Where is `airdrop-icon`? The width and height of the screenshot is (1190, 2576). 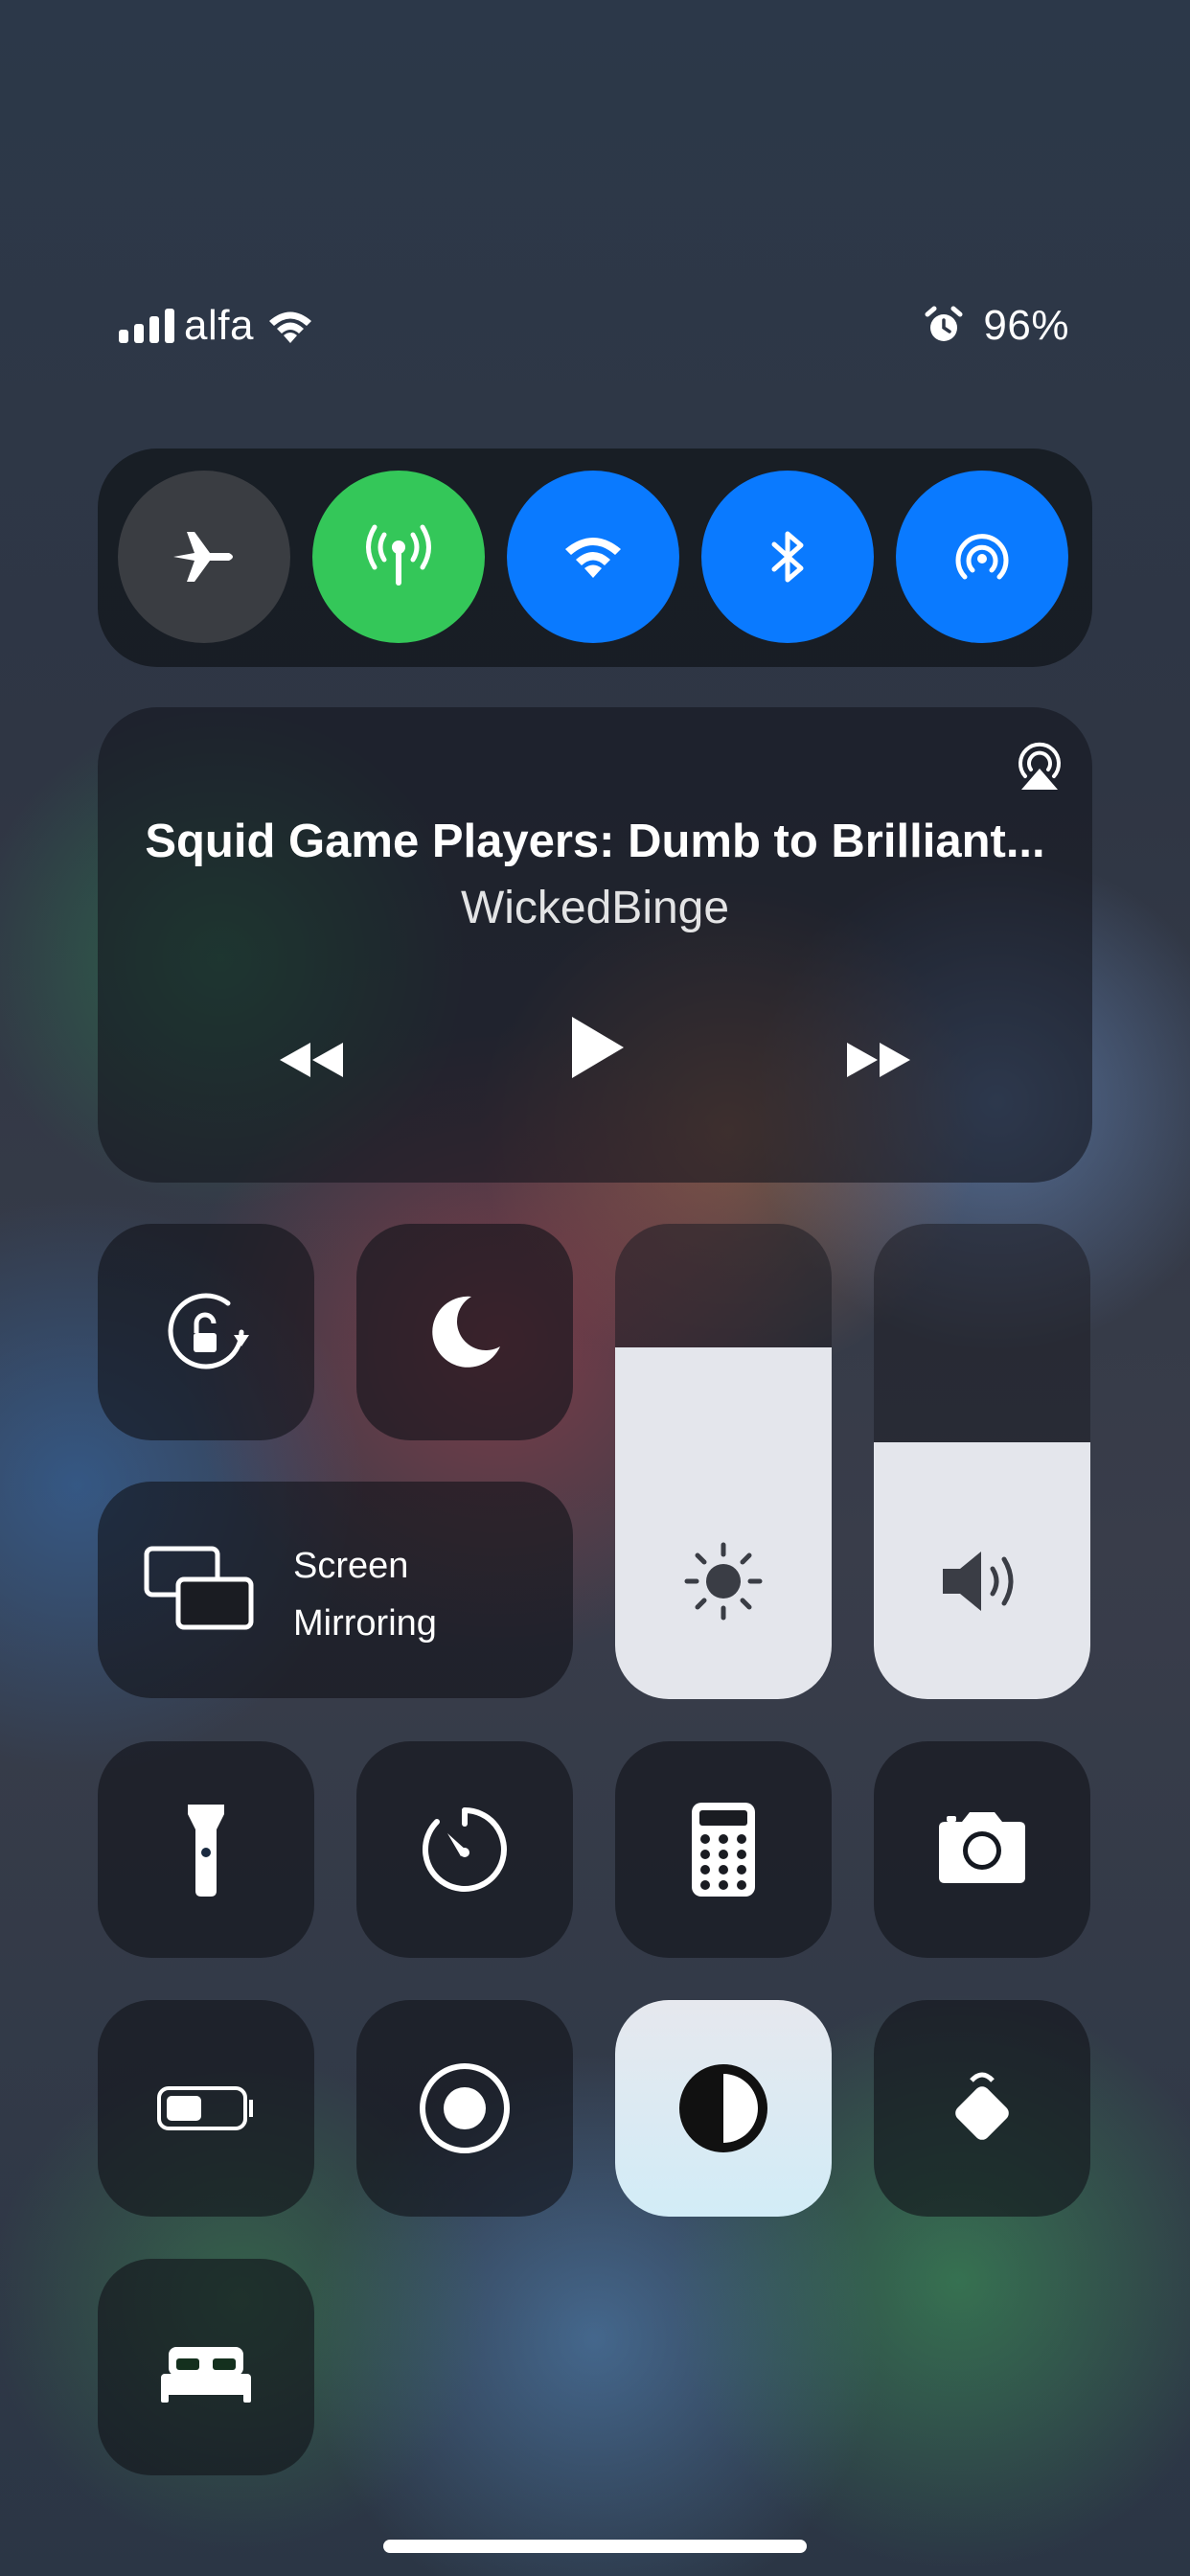 airdrop-icon is located at coordinates (982, 557).